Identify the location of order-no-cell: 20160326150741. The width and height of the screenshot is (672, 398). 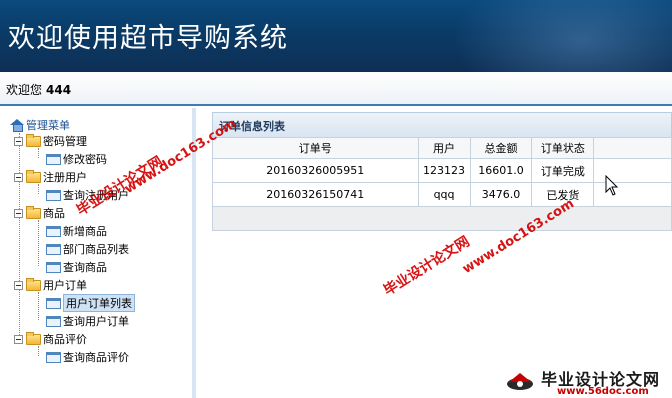
(315, 194).